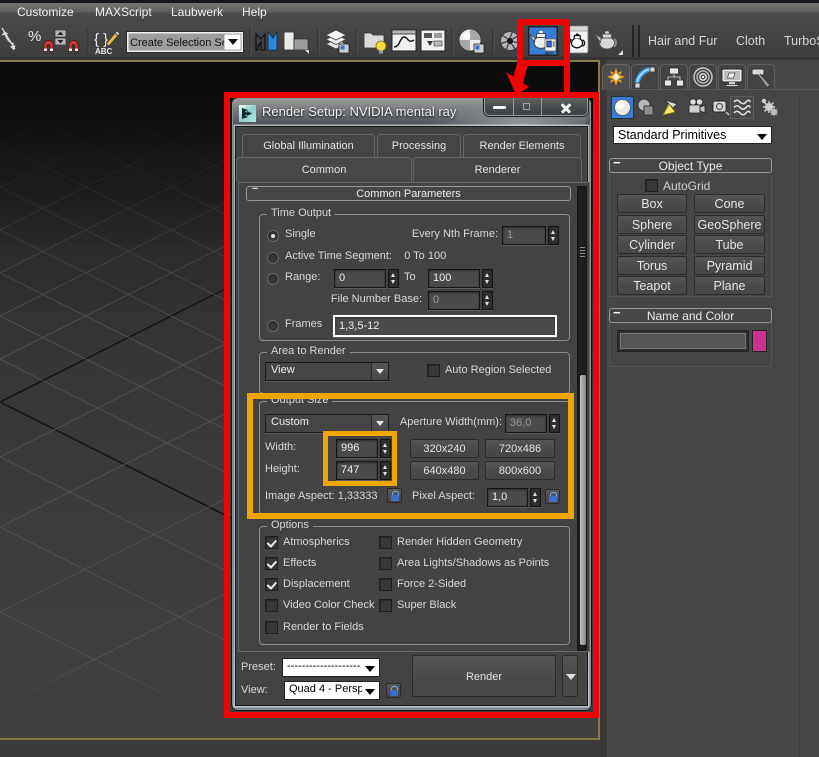 The height and width of the screenshot is (757, 819). I want to click on svg-text: TurboS, so click(801, 41).